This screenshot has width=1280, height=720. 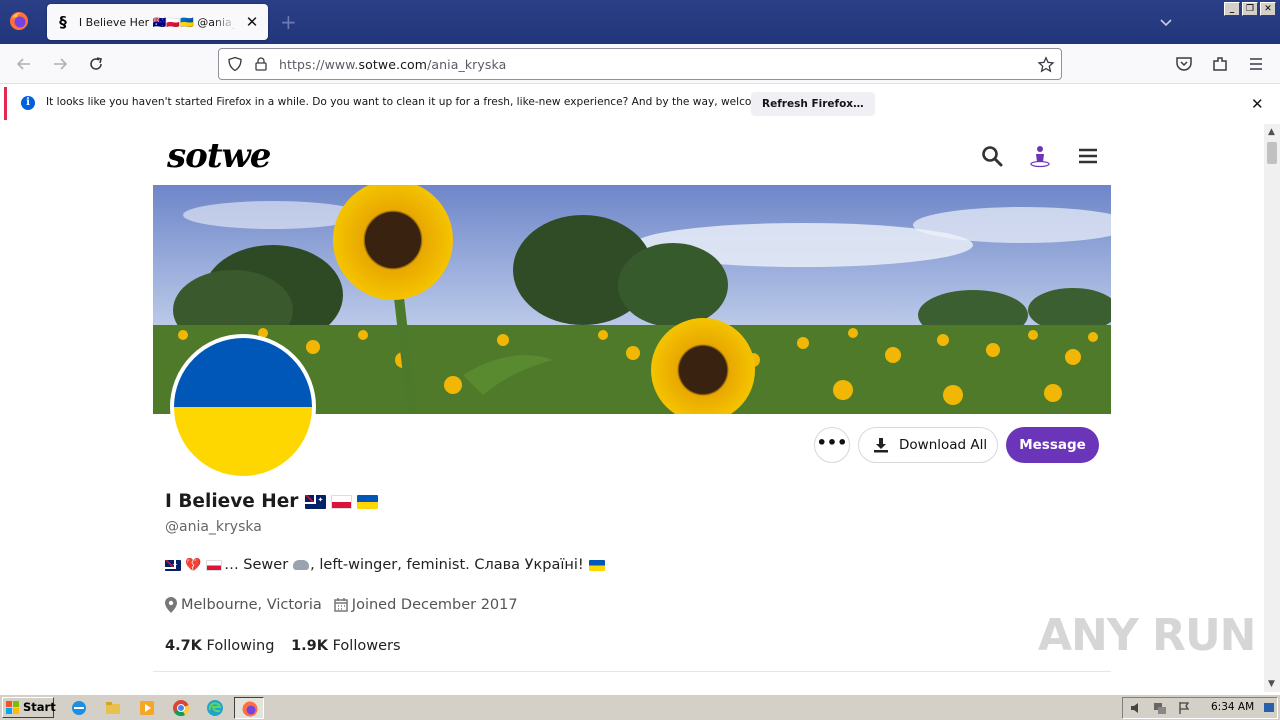 I want to click on following-link: 4.7K Following, so click(x=219, y=646).